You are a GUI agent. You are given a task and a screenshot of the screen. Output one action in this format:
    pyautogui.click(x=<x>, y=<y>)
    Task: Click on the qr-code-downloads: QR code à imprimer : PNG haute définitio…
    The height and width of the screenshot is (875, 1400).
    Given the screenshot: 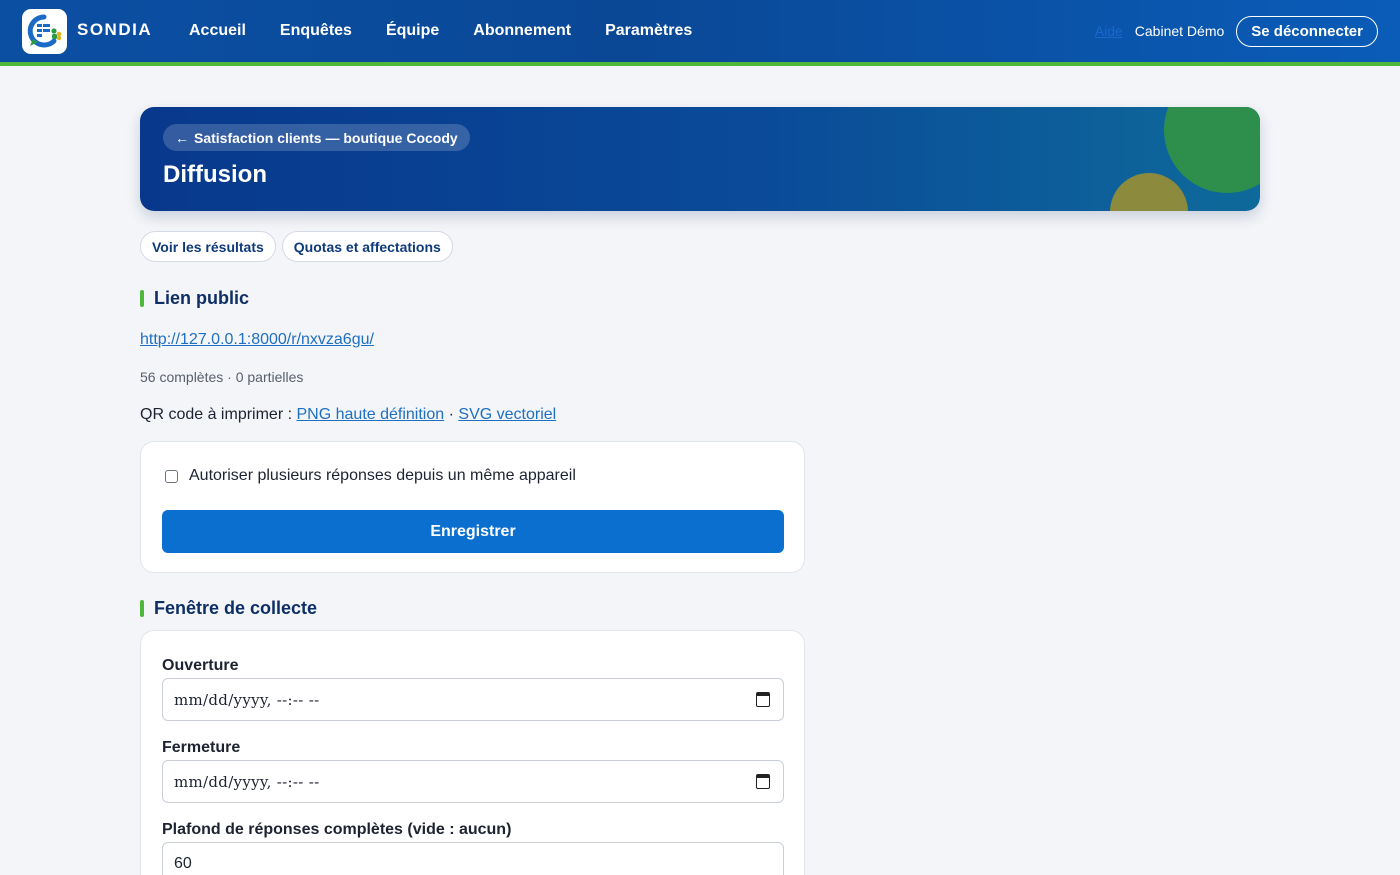 What is the action you would take?
    pyautogui.click(x=348, y=415)
    